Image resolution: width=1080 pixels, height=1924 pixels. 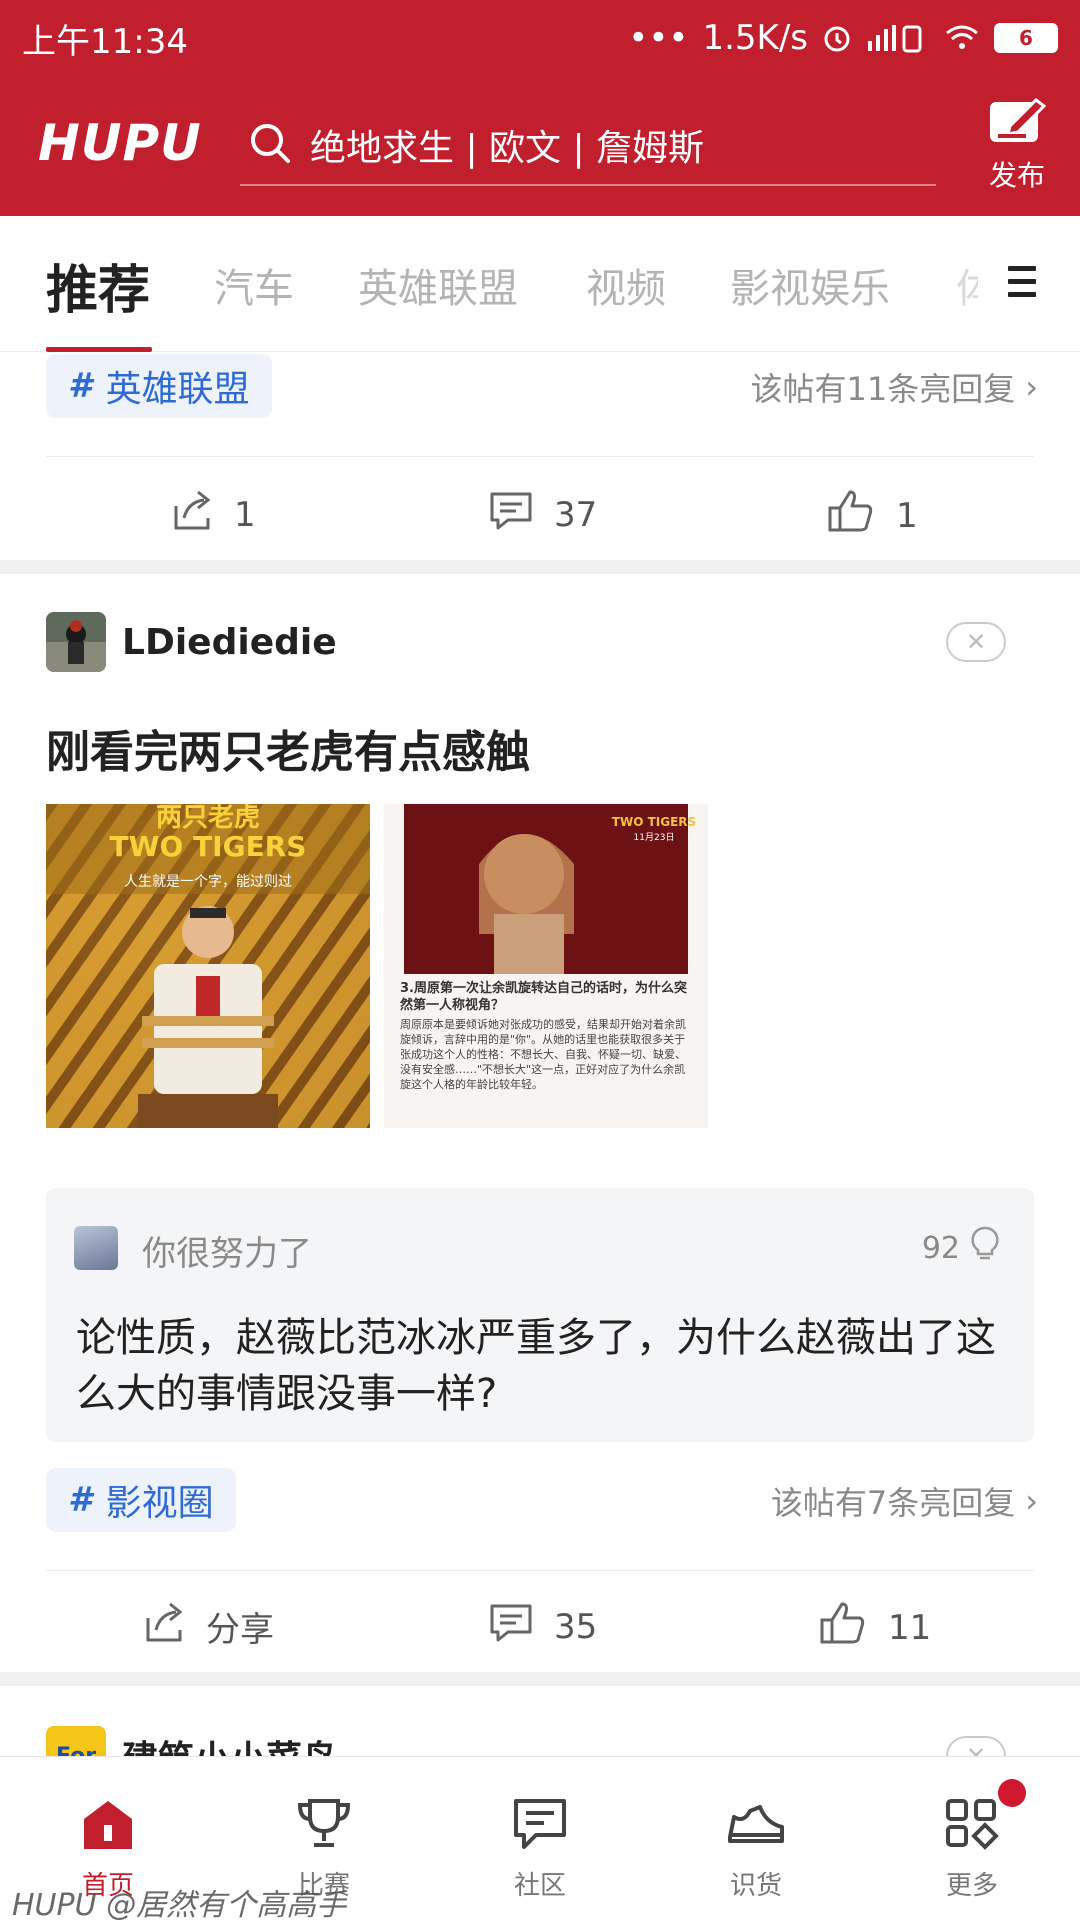 I want to click on tab-recommend: 推荐, so click(x=98, y=285).